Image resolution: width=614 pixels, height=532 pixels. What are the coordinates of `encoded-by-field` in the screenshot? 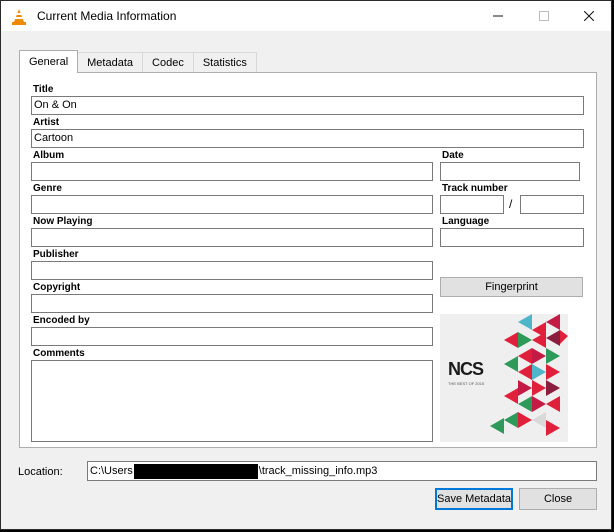 It's located at (232, 336).